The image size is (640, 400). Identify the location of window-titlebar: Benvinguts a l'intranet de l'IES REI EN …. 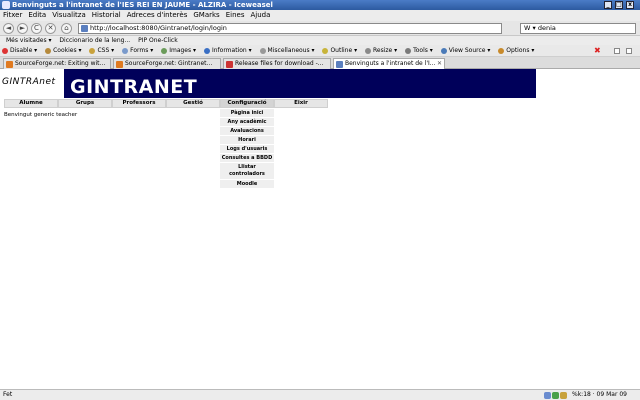
(320, 5).